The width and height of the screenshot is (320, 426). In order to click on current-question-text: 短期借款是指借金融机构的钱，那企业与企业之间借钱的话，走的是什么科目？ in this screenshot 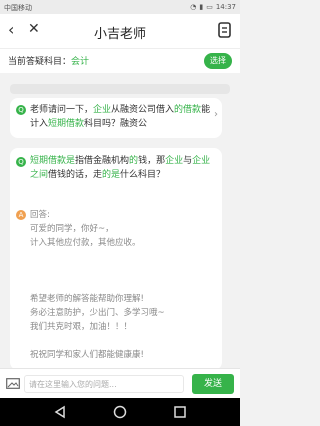, I will do `click(121, 168)`.